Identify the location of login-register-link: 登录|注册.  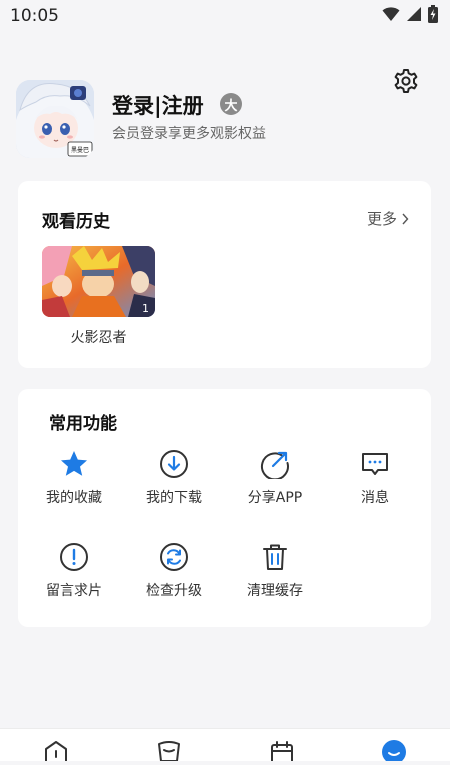
(158, 106).